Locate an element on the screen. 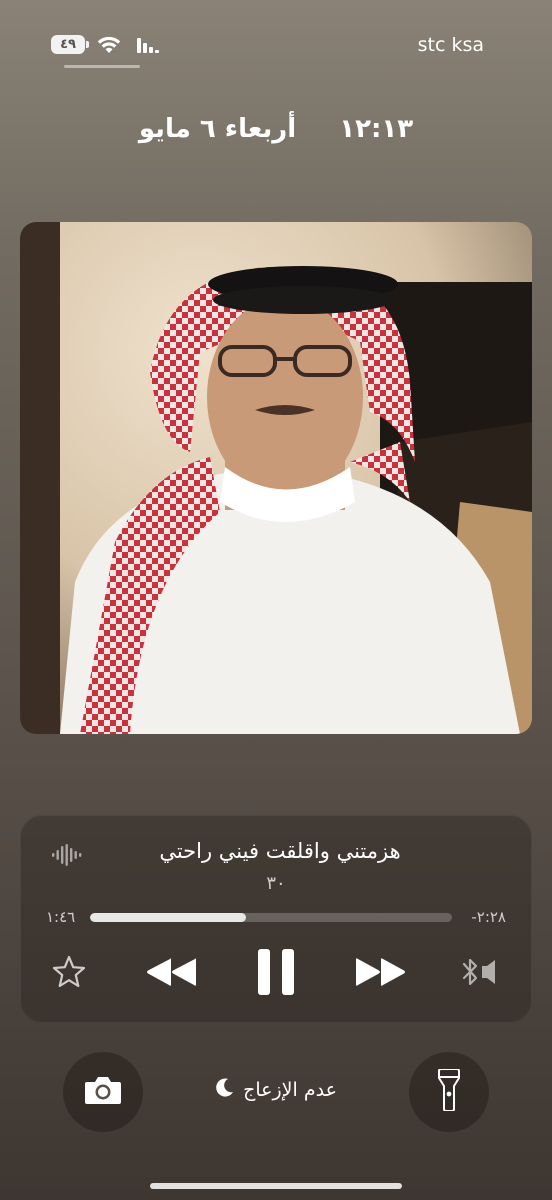  battery-level: ٤٩ is located at coordinates (68, 44).